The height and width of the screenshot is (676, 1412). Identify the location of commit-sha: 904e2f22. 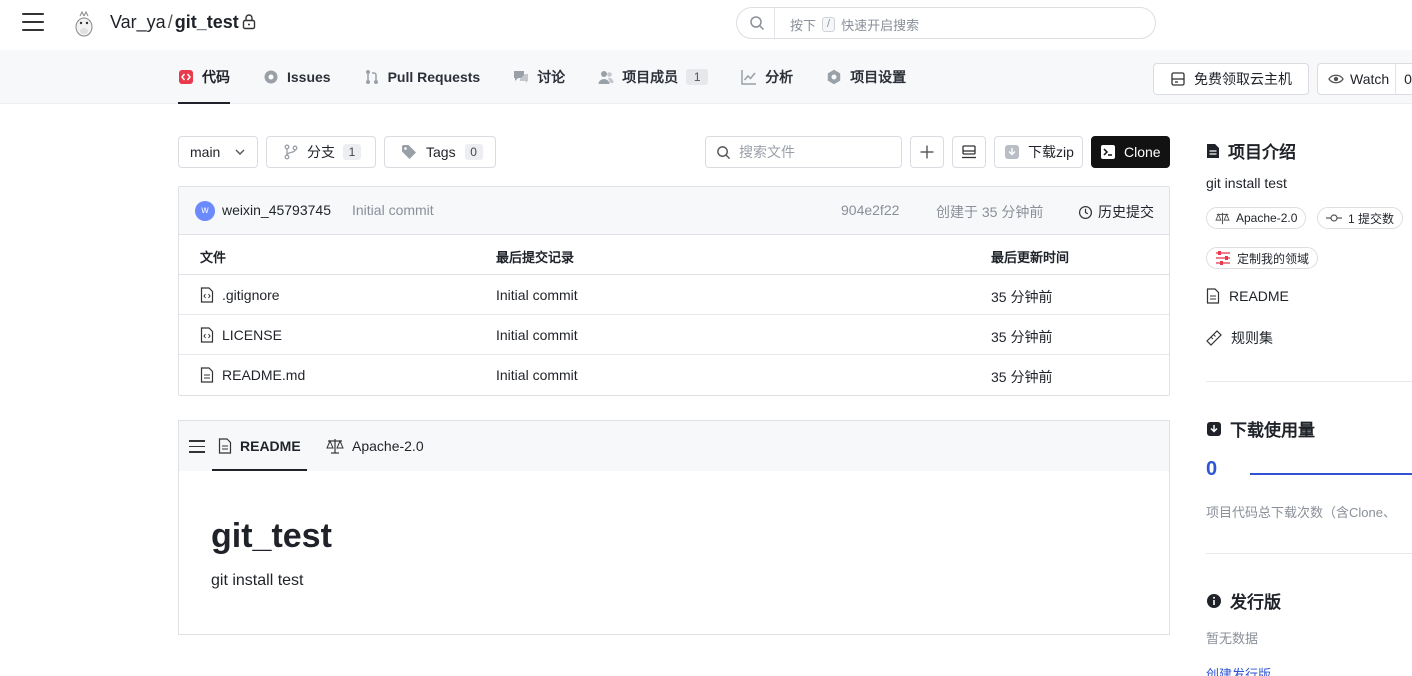
(870, 210).